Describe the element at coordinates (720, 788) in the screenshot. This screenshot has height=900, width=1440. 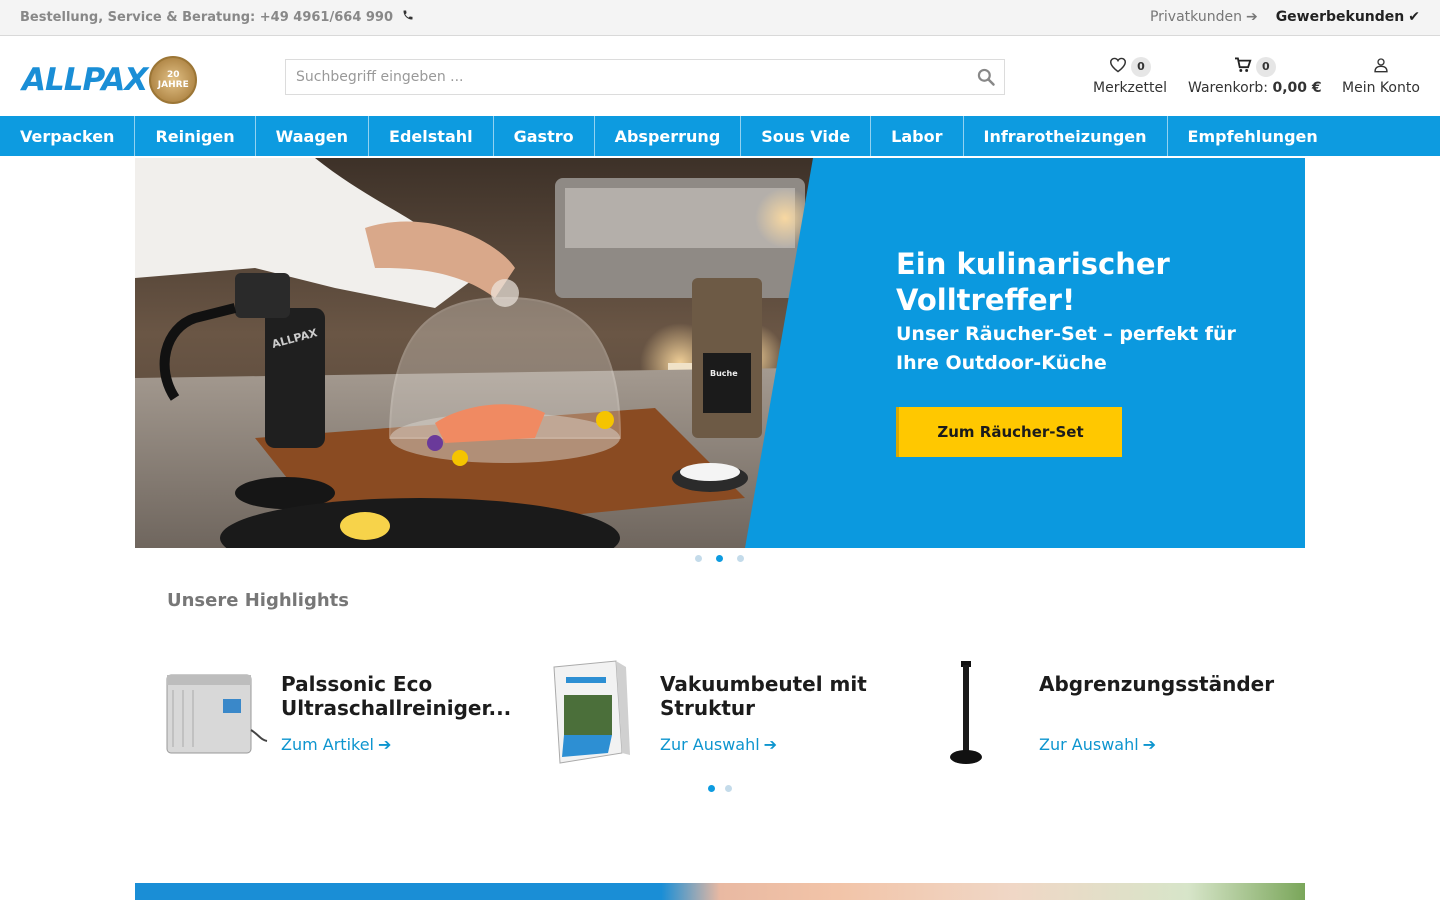
I see `highlights-slider-dots` at that location.